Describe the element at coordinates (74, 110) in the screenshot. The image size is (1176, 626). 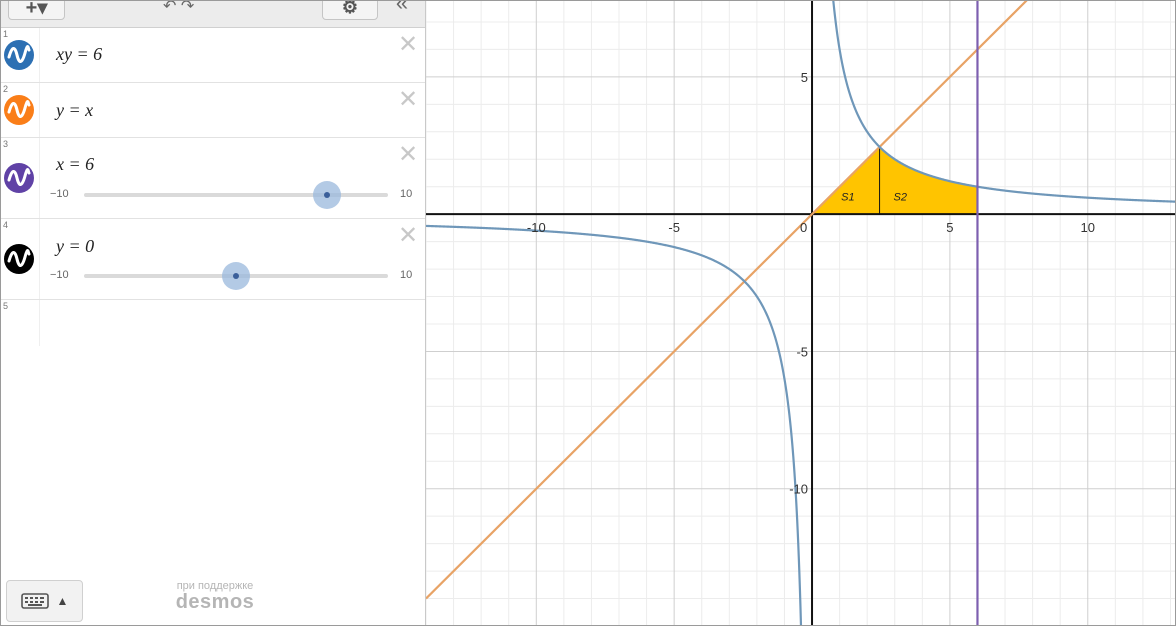
I see `expression-latex: y = x` at that location.